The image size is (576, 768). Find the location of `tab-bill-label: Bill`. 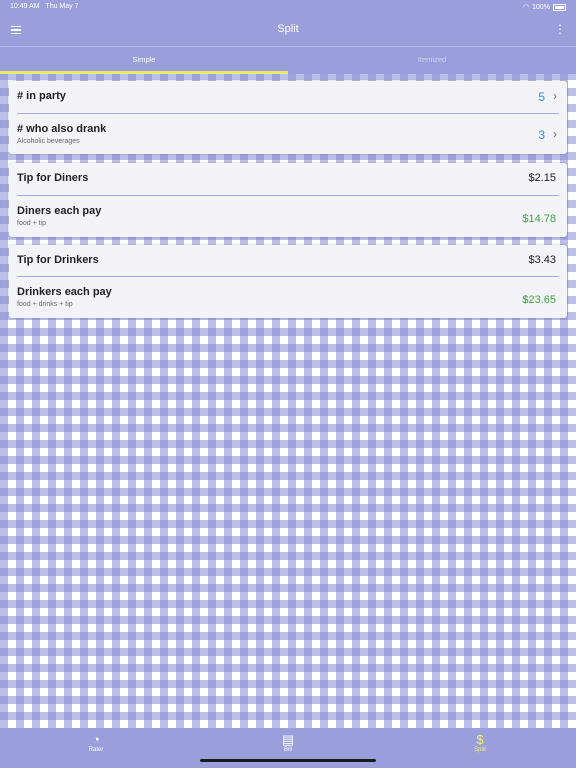

tab-bill-label: Bill is located at coordinates (287, 750).